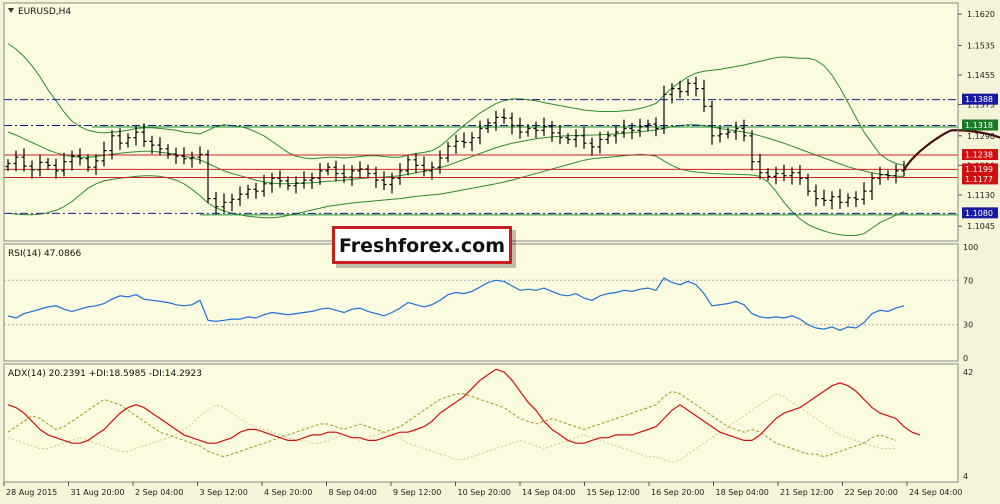 The width and height of the screenshot is (1000, 504). What do you see at coordinates (44, 254) in the screenshot?
I see `rsi-title: RSI(14) 47.0866` at bounding box center [44, 254].